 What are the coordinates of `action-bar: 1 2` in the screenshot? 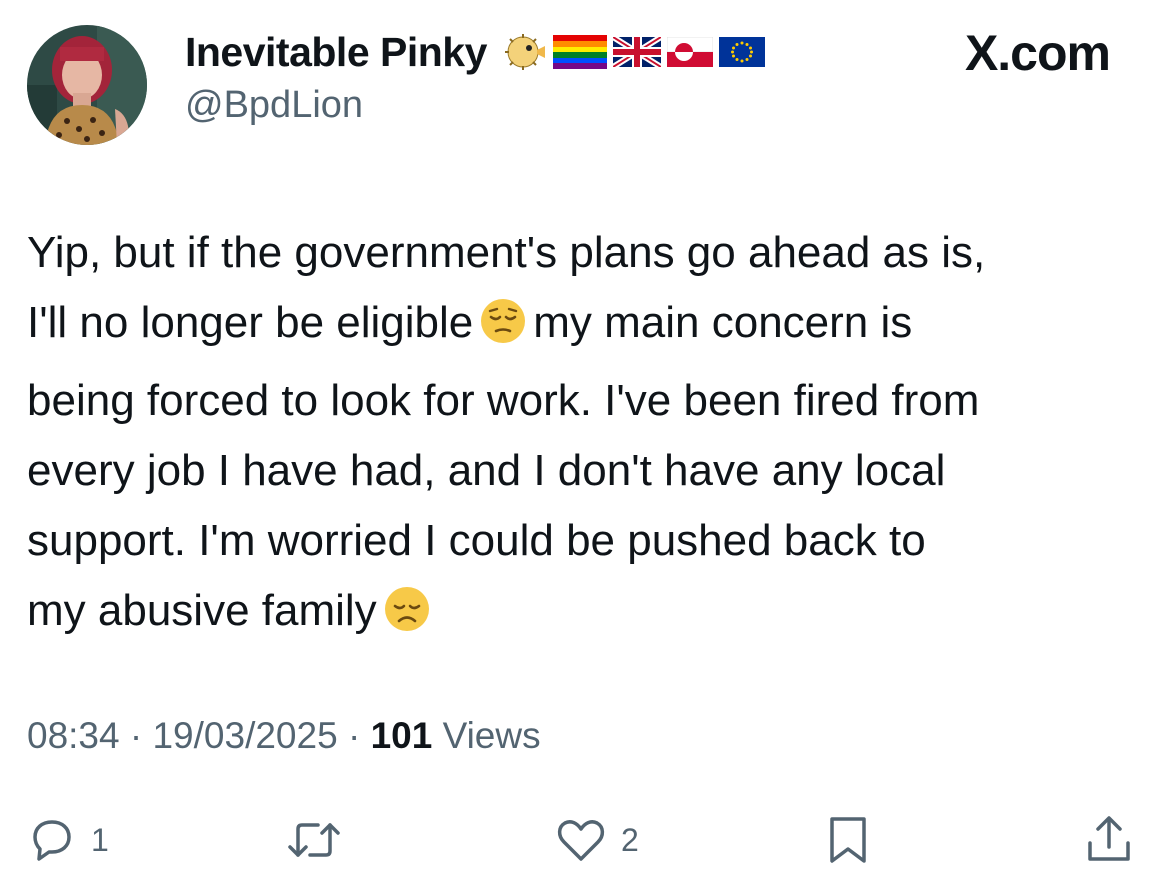 It's located at (575, 840).